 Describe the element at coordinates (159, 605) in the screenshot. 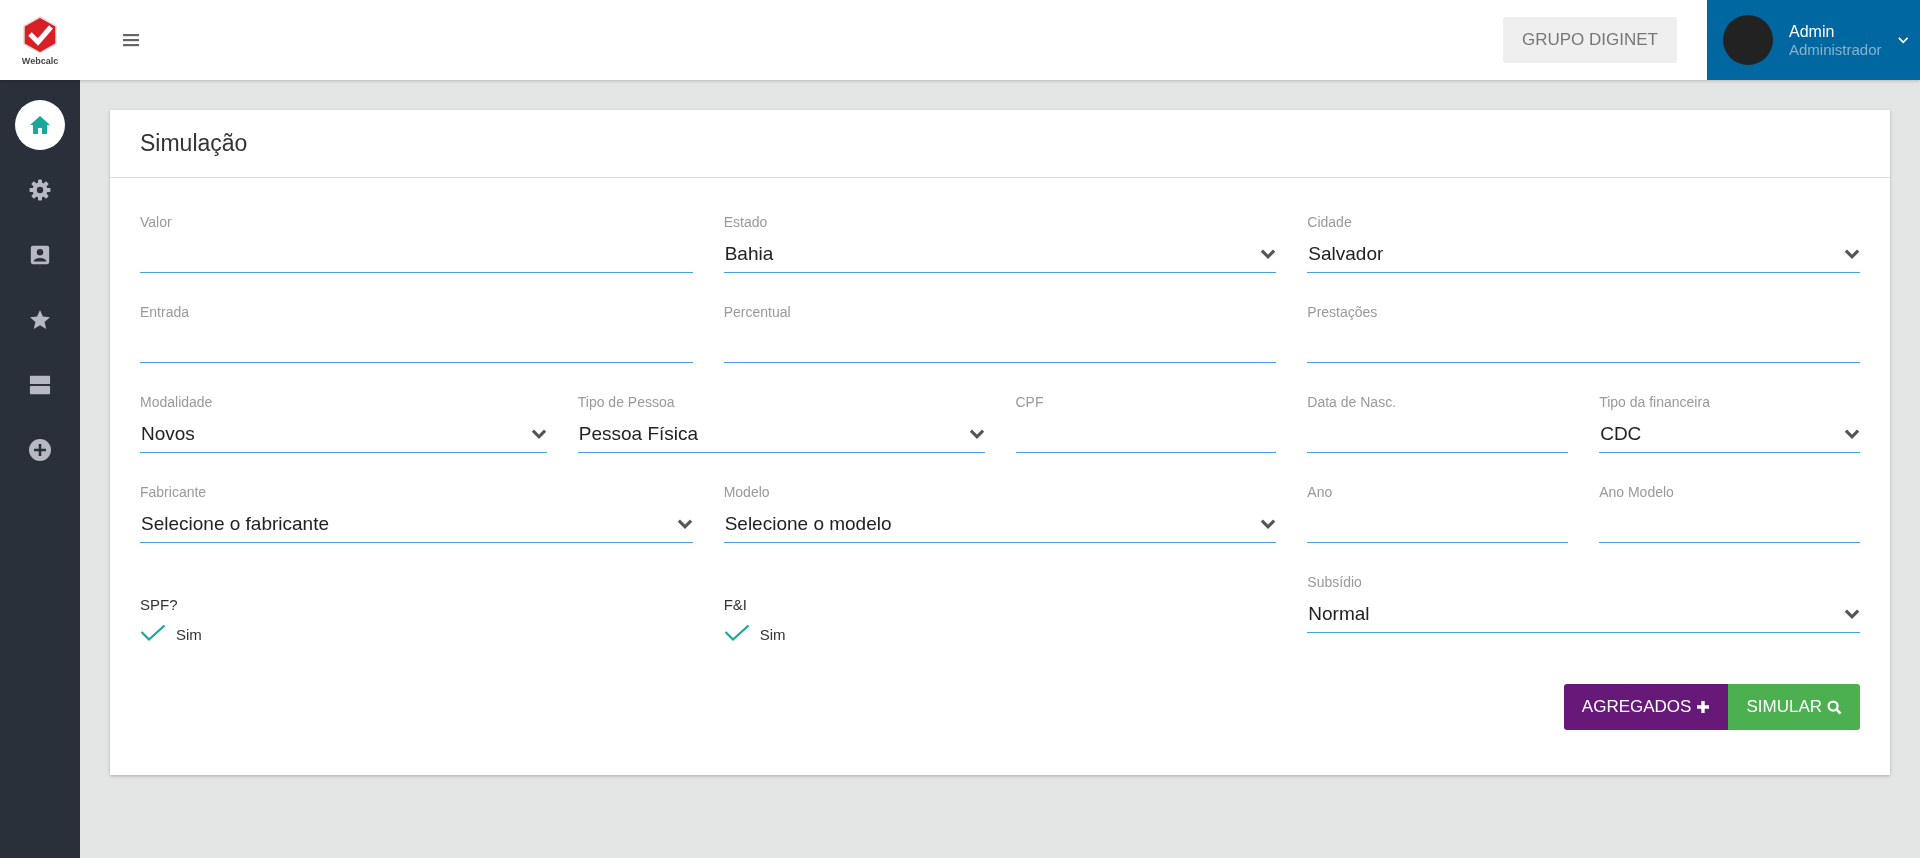

I see `checkbox-label: SPF?` at that location.